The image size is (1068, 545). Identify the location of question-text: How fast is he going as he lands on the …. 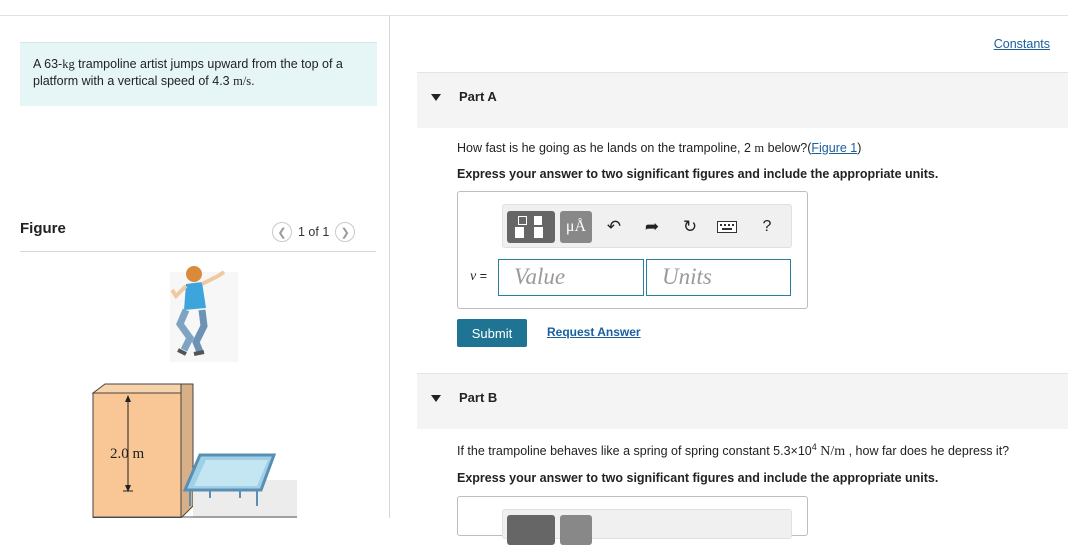
(606, 148).